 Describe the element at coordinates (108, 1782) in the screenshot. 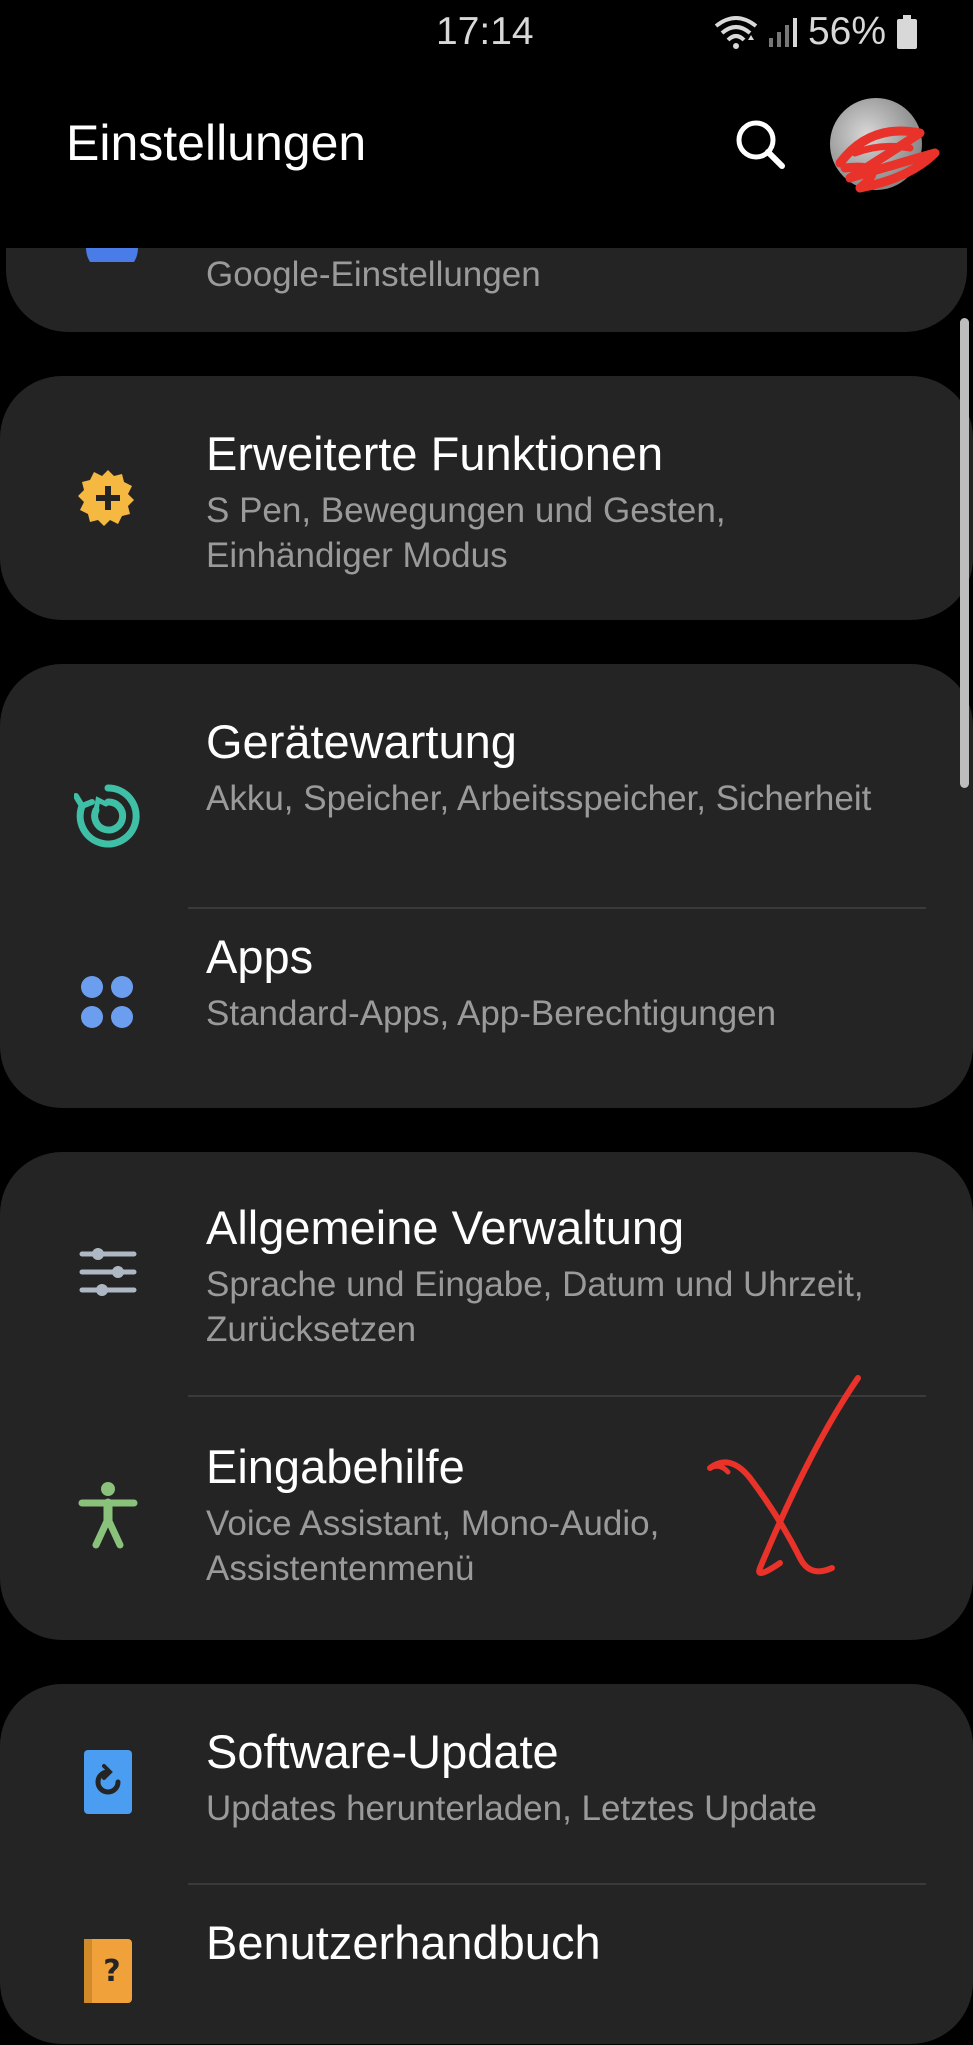

I see `software-update-icon` at that location.